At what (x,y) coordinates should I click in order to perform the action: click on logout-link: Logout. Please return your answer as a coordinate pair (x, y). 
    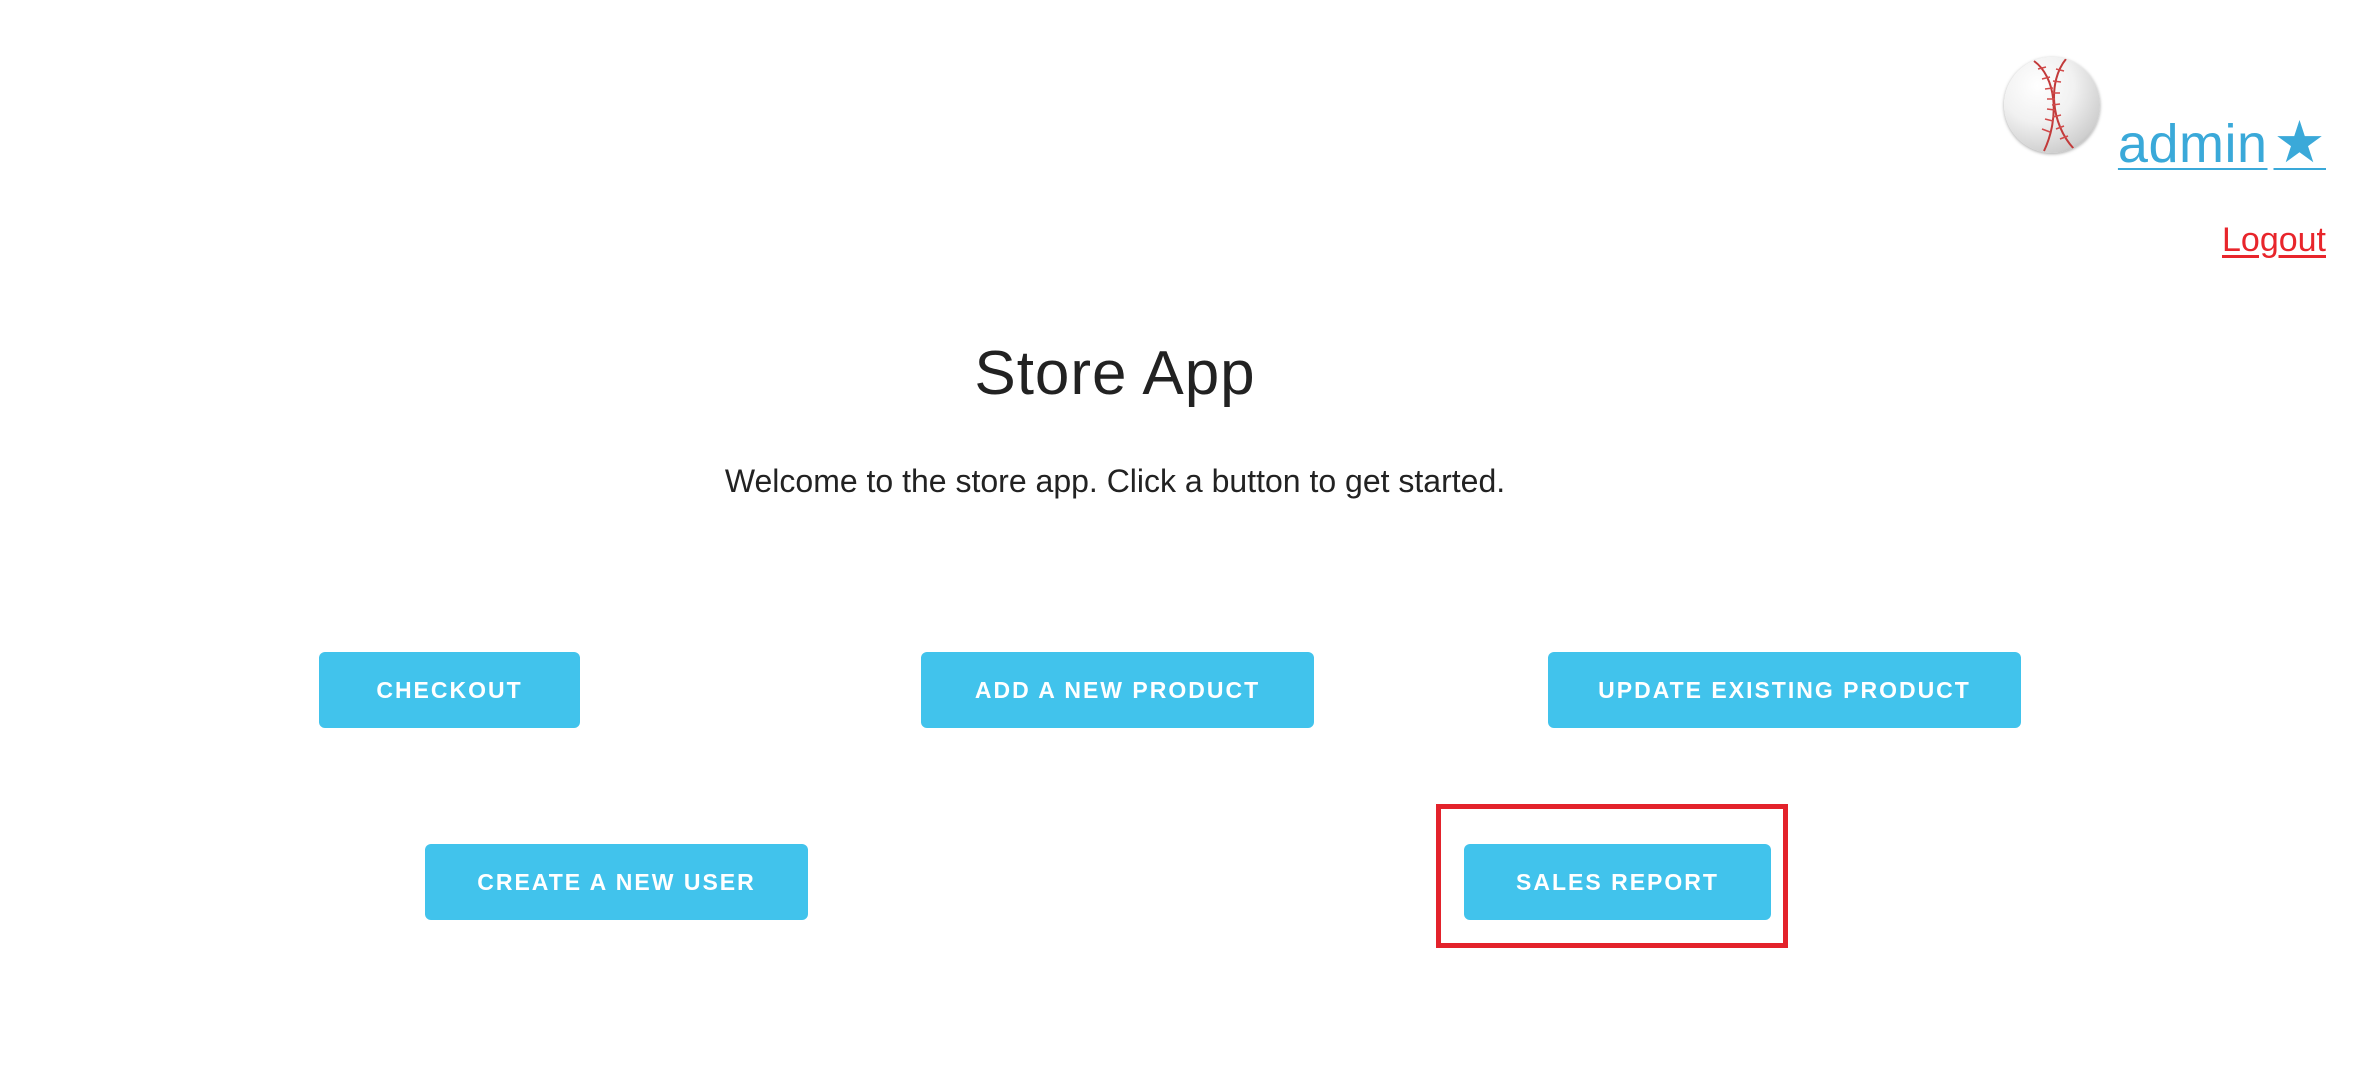
    Looking at the image, I should click on (2274, 240).